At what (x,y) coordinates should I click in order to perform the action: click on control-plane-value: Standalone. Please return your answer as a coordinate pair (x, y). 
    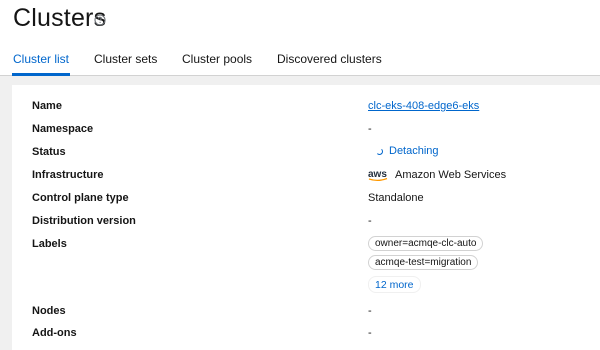
    Looking at the image, I should click on (396, 198).